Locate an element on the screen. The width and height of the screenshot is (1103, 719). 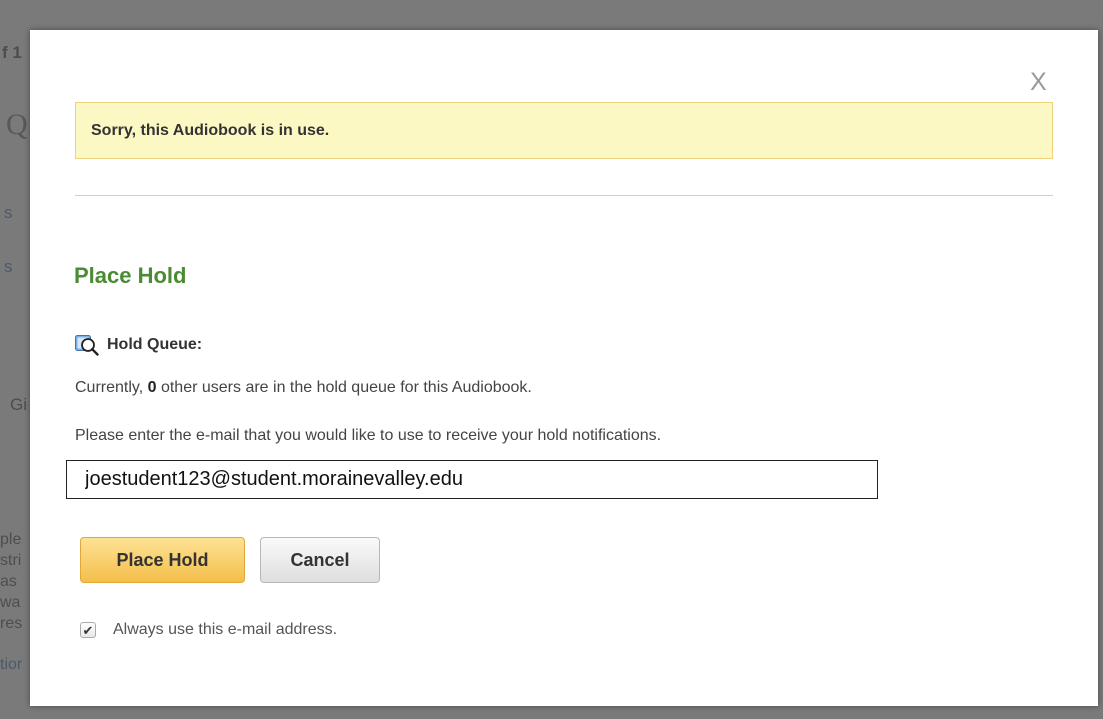
close-button: X is located at coordinates (1038, 82).